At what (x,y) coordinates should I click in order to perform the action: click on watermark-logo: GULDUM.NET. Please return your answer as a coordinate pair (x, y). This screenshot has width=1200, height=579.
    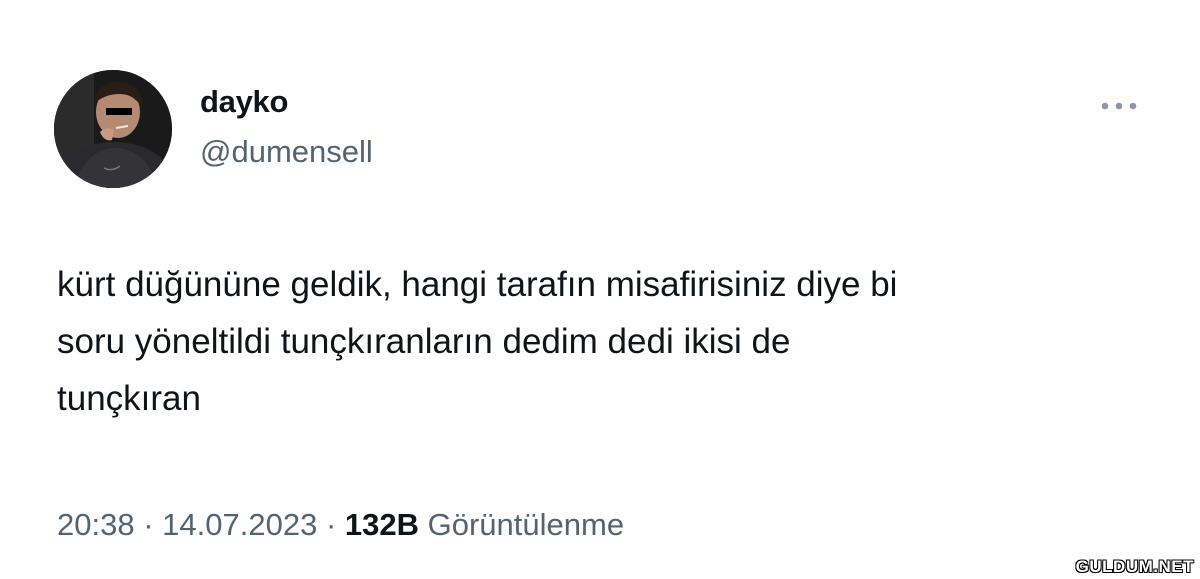
    Looking at the image, I should click on (1134, 566).